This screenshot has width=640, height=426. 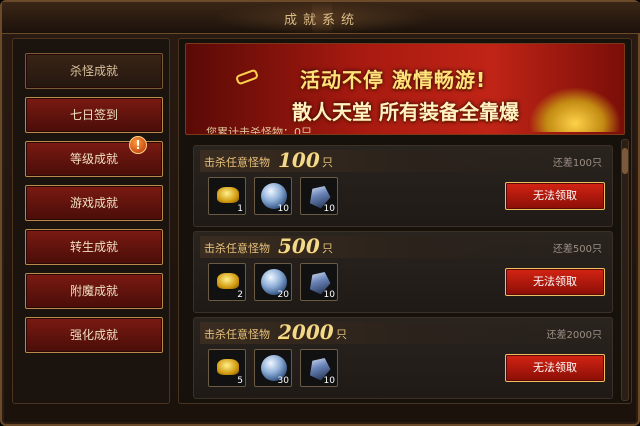 I want to click on reward-count: 2, so click(x=240, y=295).